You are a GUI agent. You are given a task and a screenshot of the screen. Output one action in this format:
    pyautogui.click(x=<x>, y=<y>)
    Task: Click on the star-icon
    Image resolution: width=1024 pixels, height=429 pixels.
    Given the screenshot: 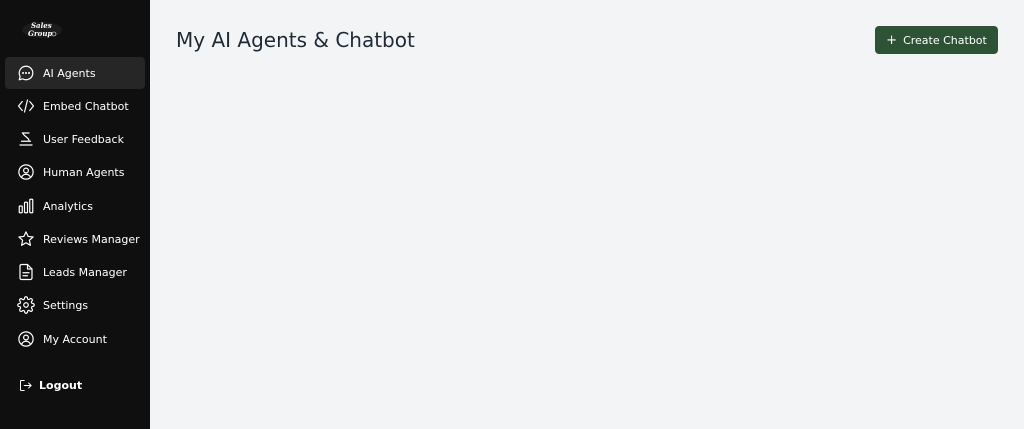 What is the action you would take?
    pyautogui.click(x=26, y=239)
    